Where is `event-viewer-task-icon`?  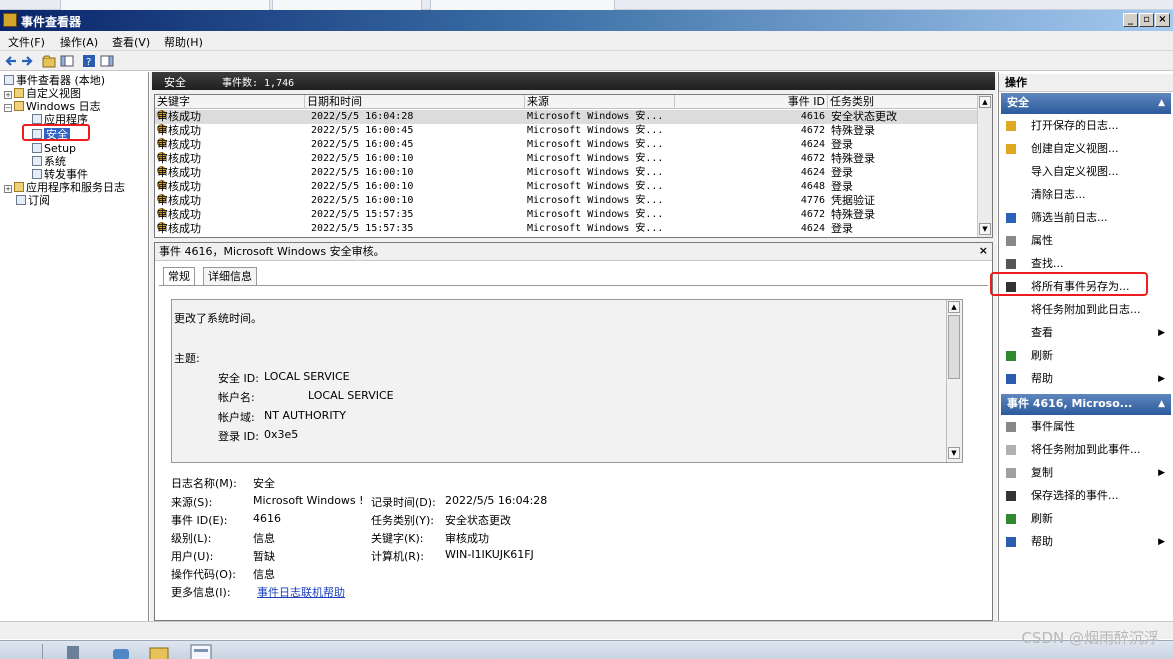
event-viewer-task-icon is located at coordinates (201, 651).